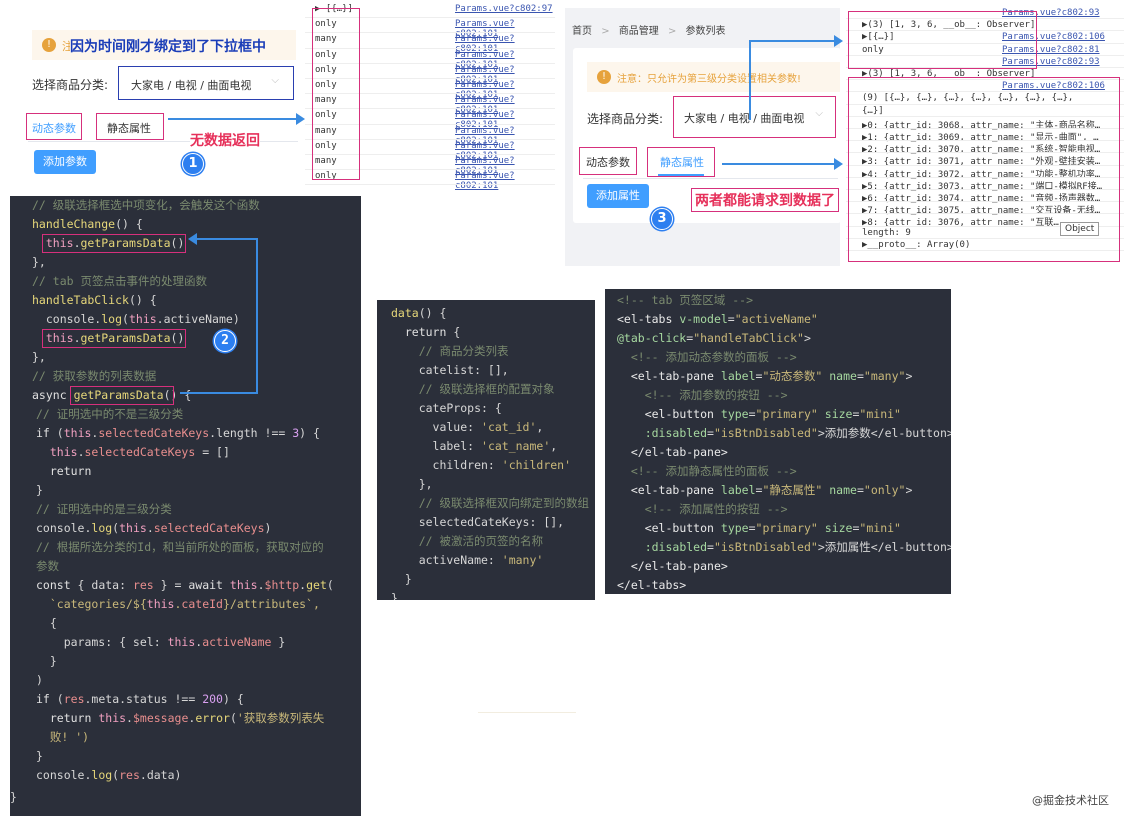 The image size is (1128, 821). What do you see at coordinates (257, 315) in the screenshot?
I see `arrow-code-right` at bounding box center [257, 315].